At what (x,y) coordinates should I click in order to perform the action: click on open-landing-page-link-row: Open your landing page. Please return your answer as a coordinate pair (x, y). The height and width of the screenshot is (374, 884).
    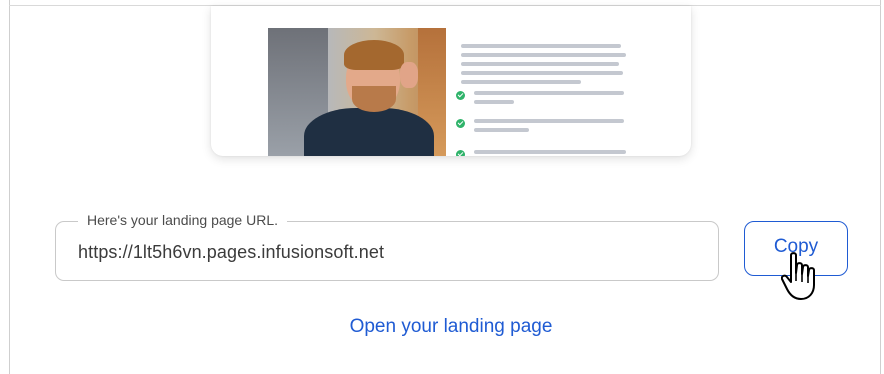
    Looking at the image, I should click on (442, 327).